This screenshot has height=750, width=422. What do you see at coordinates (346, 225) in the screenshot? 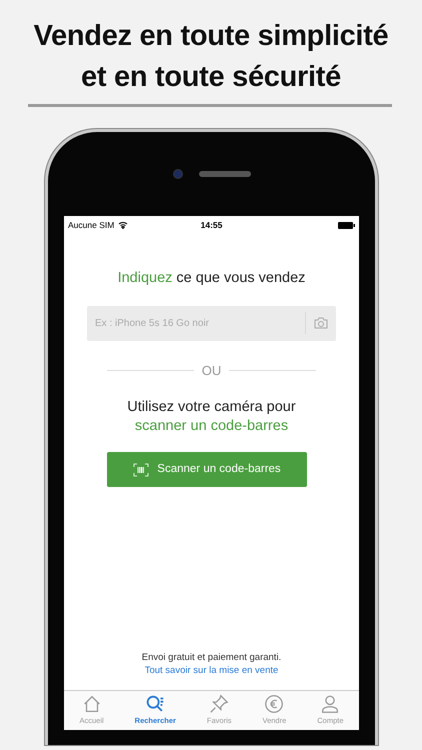
I see `battery-icon` at bounding box center [346, 225].